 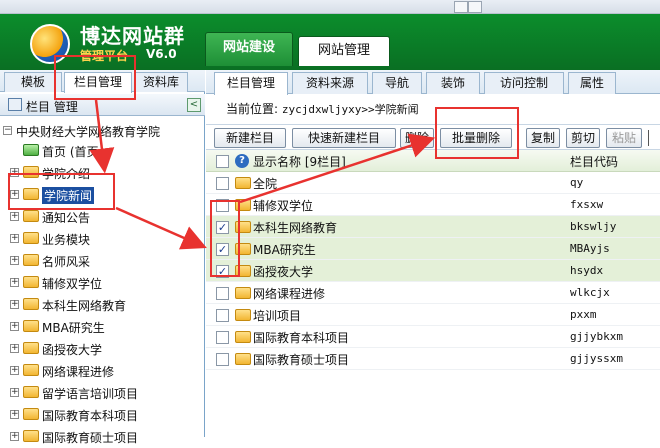 I want to click on cut-button: 剪切, so click(x=583, y=138).